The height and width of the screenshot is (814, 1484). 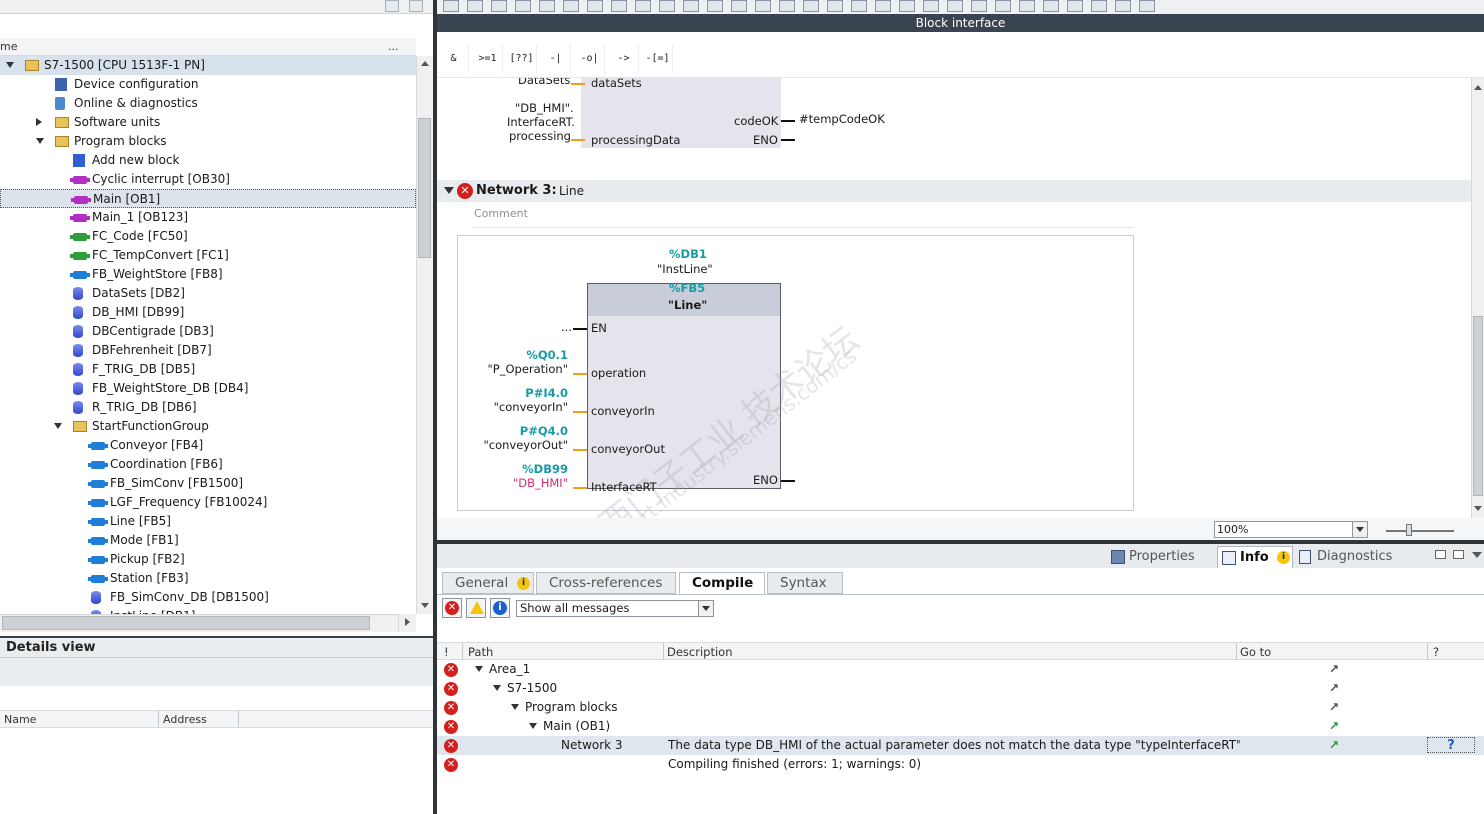 I want to click on editor-scroll-thumb, so click(x=1478, y=406).